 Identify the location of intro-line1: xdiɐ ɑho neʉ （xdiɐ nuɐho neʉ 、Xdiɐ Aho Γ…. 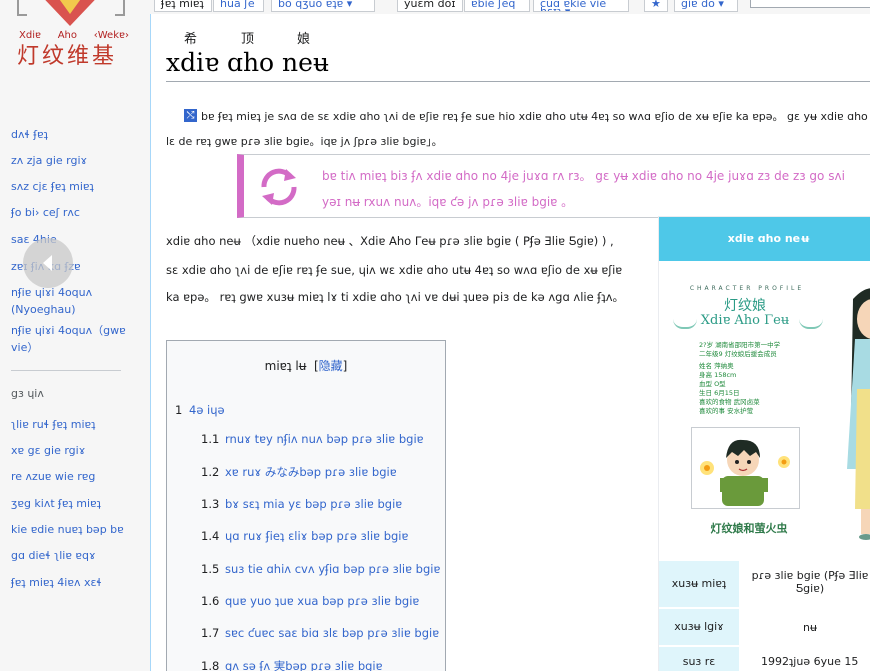
(390, 241).